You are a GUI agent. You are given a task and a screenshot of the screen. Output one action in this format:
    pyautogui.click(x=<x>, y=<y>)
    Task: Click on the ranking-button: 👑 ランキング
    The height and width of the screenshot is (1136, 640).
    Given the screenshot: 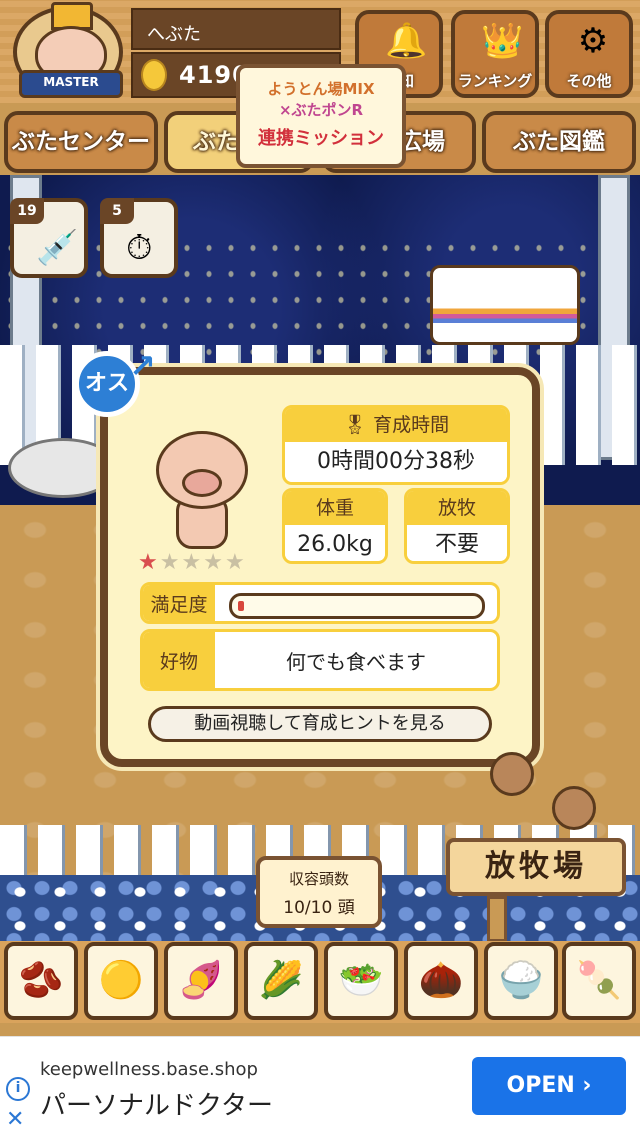 What is the action you would take?
    pyautogui.click(x=495, y=54)
    